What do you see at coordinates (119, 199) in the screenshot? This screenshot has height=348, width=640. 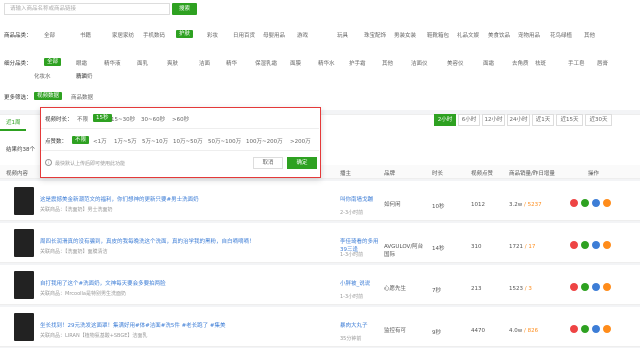 I see `video-title: 这是震撼美金新潮范文的福利，你们想神的更新只要#男士洗面奶` at bounding box center [119, 199].